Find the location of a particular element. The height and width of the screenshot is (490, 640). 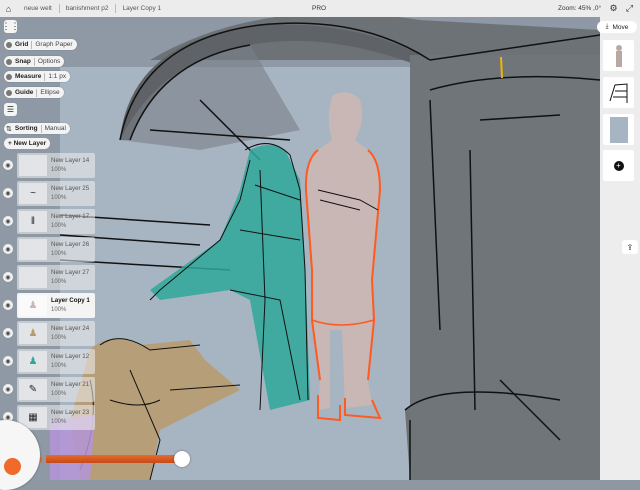

layer-name: New Layer 21 is located at coordinates (70, 384).